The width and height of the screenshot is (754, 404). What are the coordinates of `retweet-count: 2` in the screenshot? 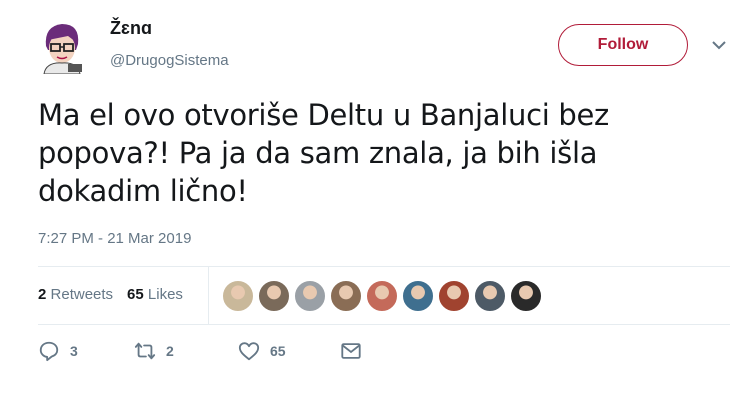 It's located at (170, 351).